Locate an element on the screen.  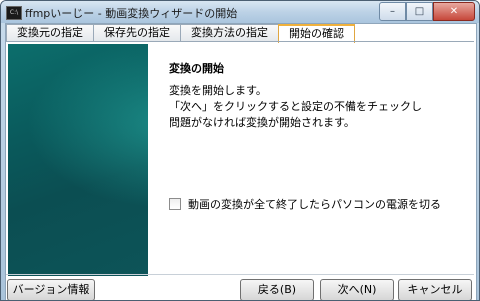
close-icon: ✕ is located at coordinates (454, 11).